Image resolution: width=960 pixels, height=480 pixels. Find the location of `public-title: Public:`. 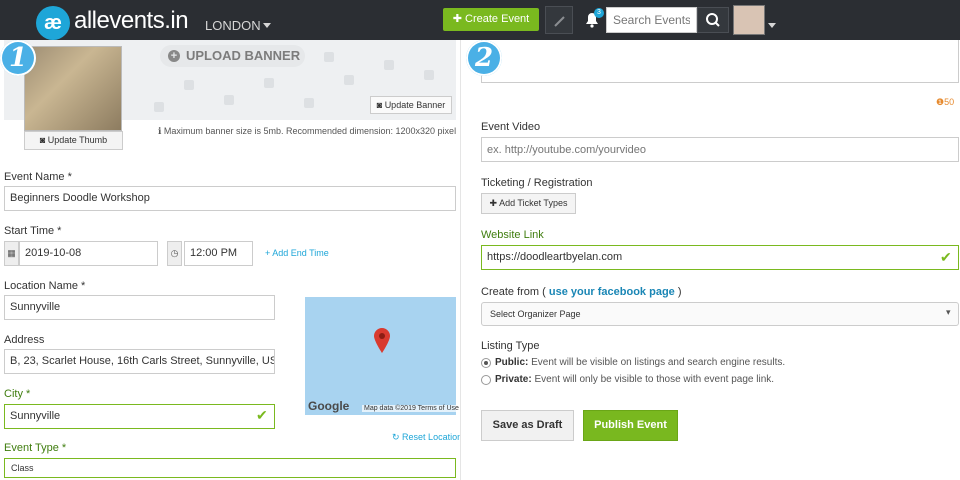

public-title: Public: is located at coordinates (512, 362).